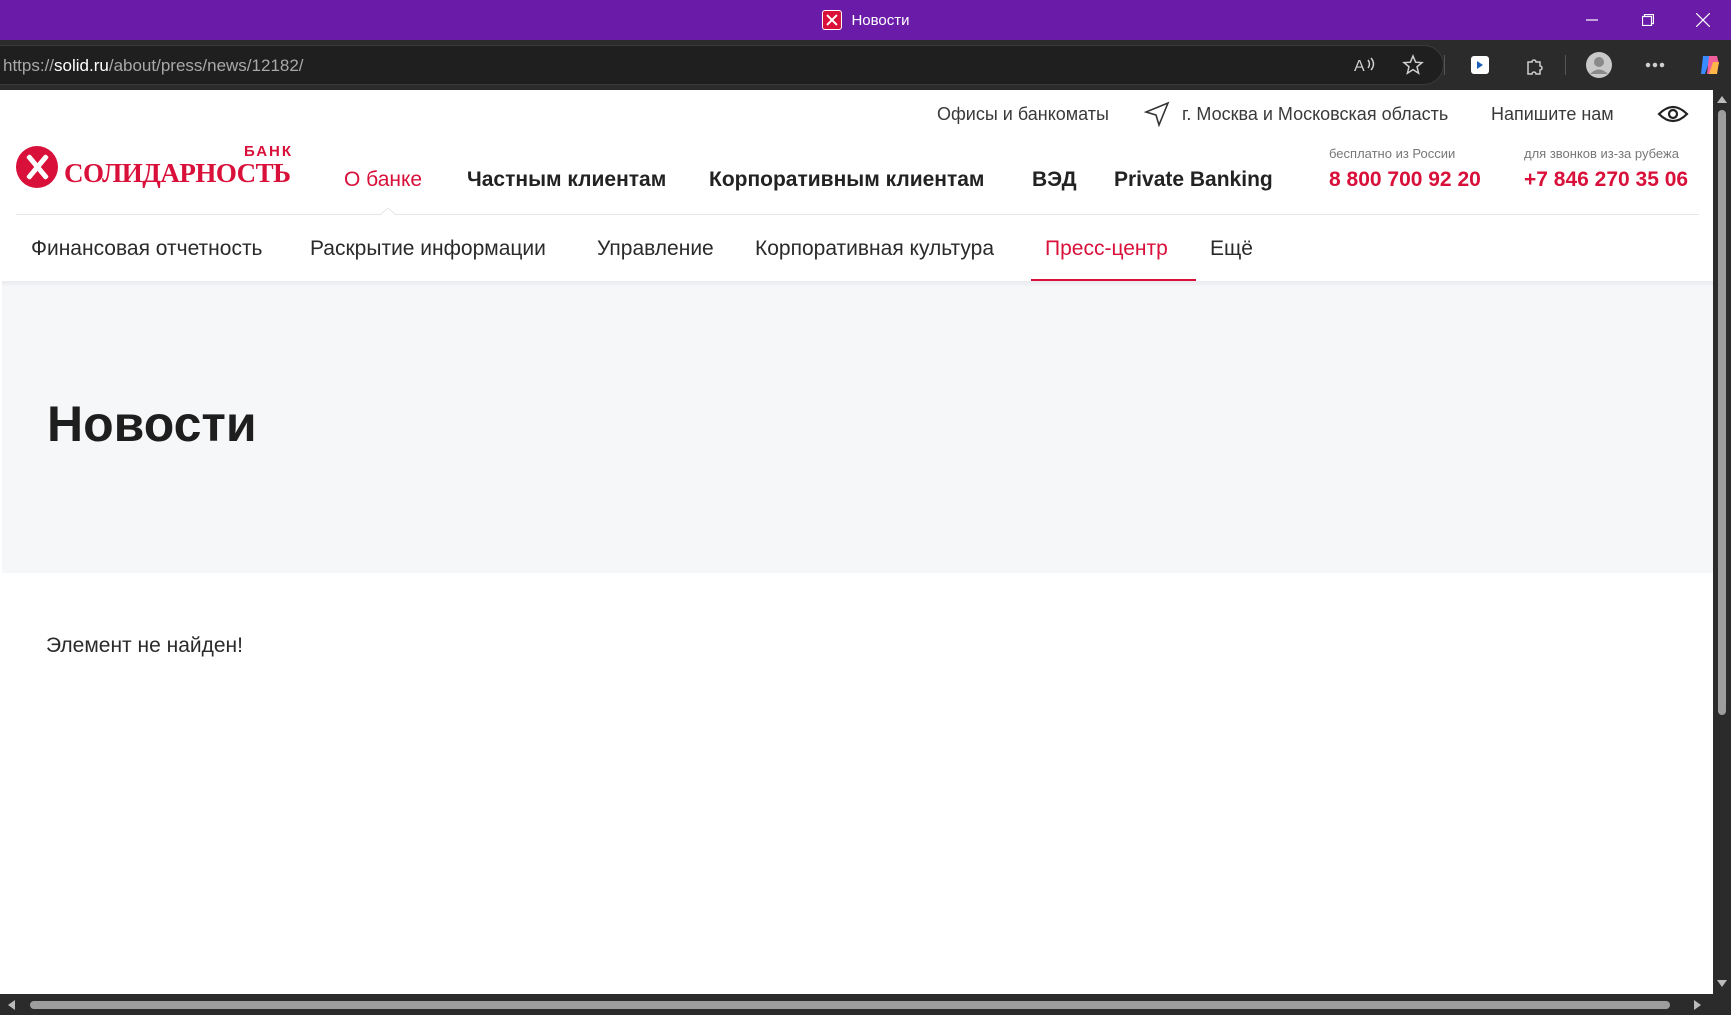 This screenshot has width=1731, height=1015. What do you see at coordinates (846, 180) in the screenshot?
I see `main-nav-corporate-clients: Корпоративным клиентам` at bounding box center [846, 180].